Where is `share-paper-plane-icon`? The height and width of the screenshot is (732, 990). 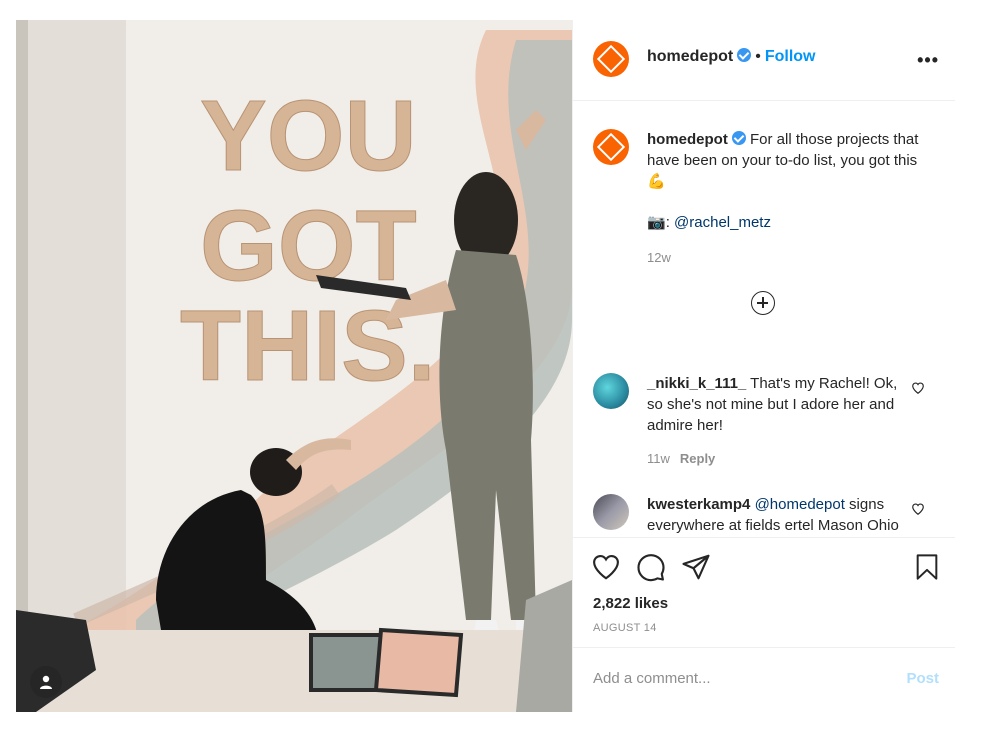
share-paper-plane-icon is located at coordinates (696, 567).